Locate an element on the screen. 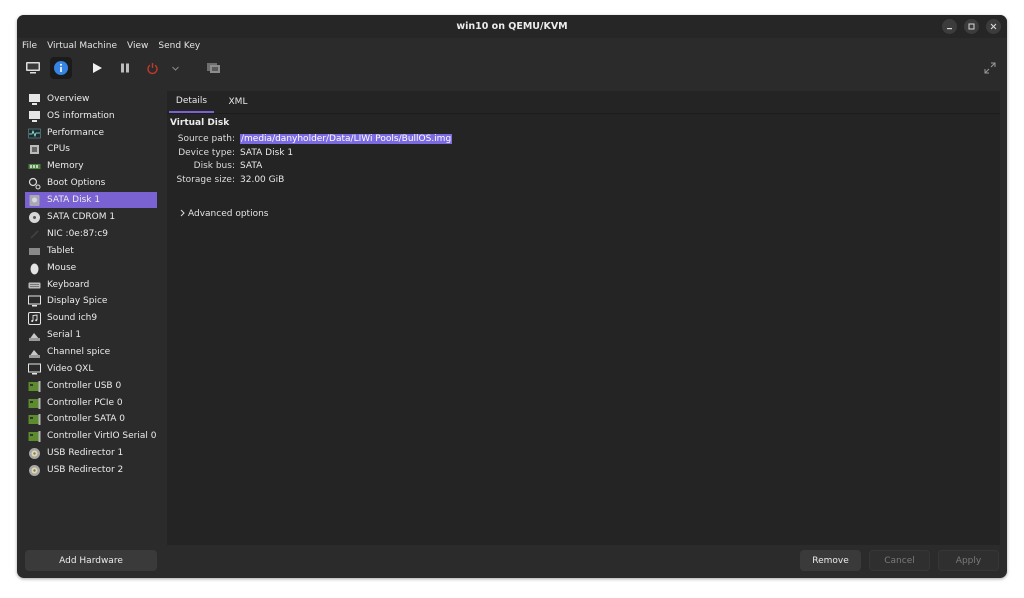 This screenshot has width=1024, height=598. snapshot-icon is located at coordinates (213, 68).